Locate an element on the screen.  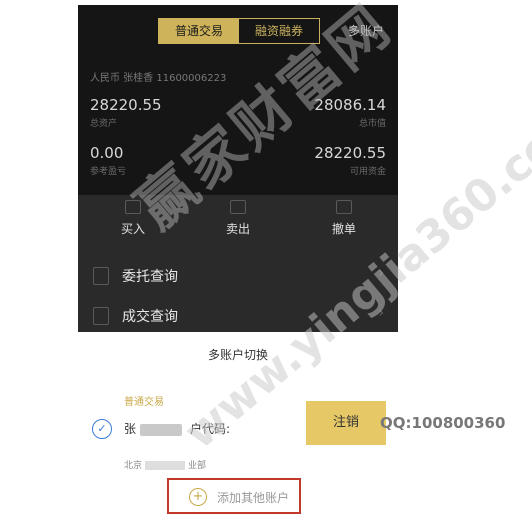
section-label: 普通交易 is located at coordinates (144, 402).